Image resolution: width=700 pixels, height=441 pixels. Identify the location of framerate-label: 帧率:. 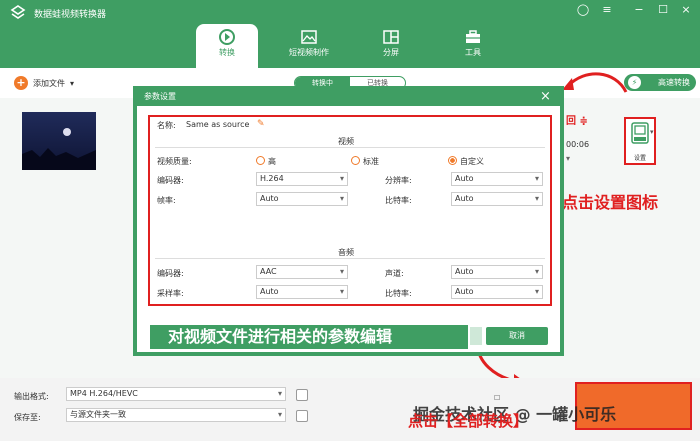
(166, 200).